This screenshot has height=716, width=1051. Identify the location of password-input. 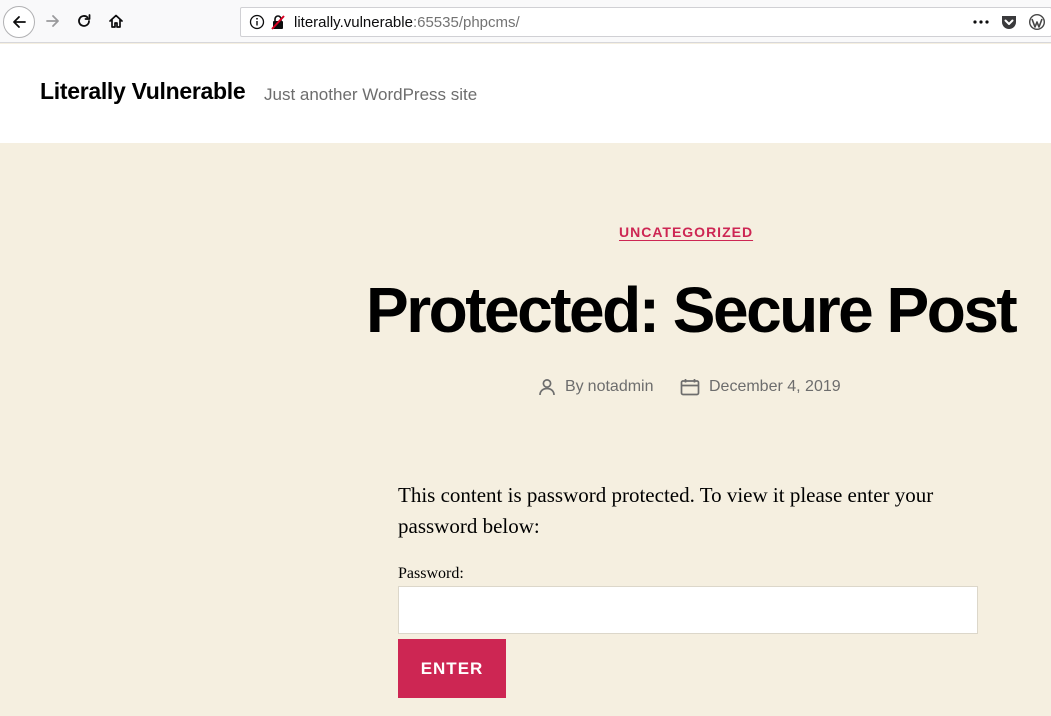
(688, 610).